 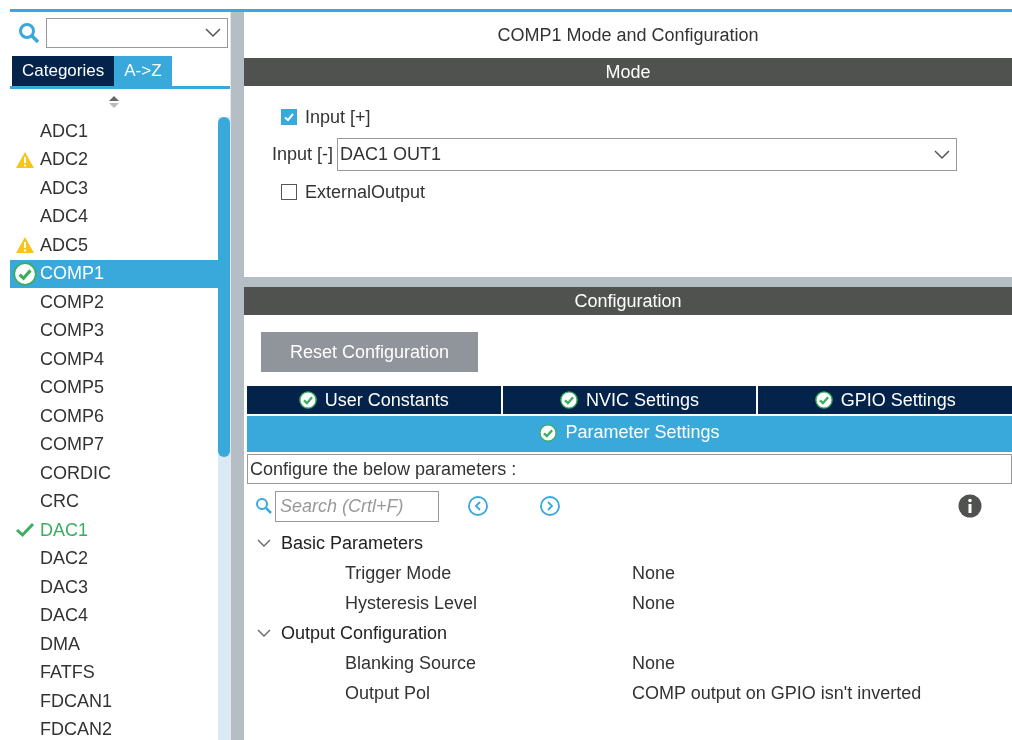 What do you see at coordinates (114, 615) in the screenshot?
I see `peripheral-item: DAC4` at bounding box center [114, 615].